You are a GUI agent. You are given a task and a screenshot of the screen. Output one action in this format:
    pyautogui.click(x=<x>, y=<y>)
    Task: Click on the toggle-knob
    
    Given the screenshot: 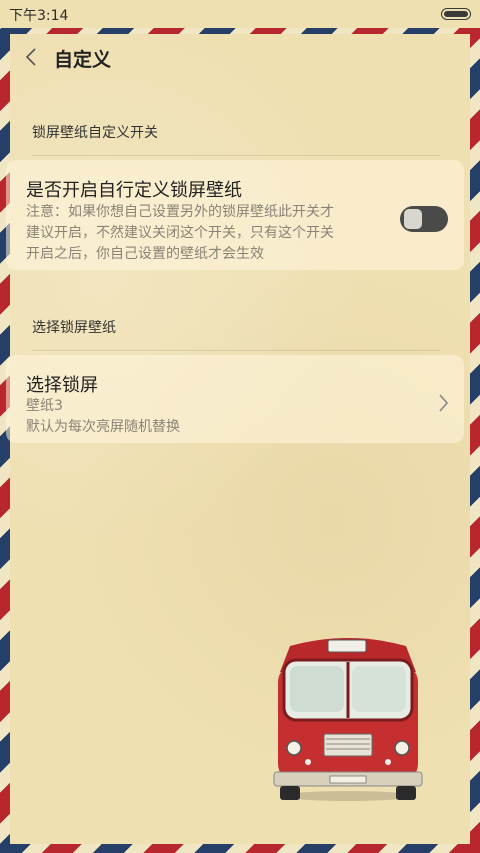 What is the action you would take?
    pyautogui.click(x=413, y=219)
    